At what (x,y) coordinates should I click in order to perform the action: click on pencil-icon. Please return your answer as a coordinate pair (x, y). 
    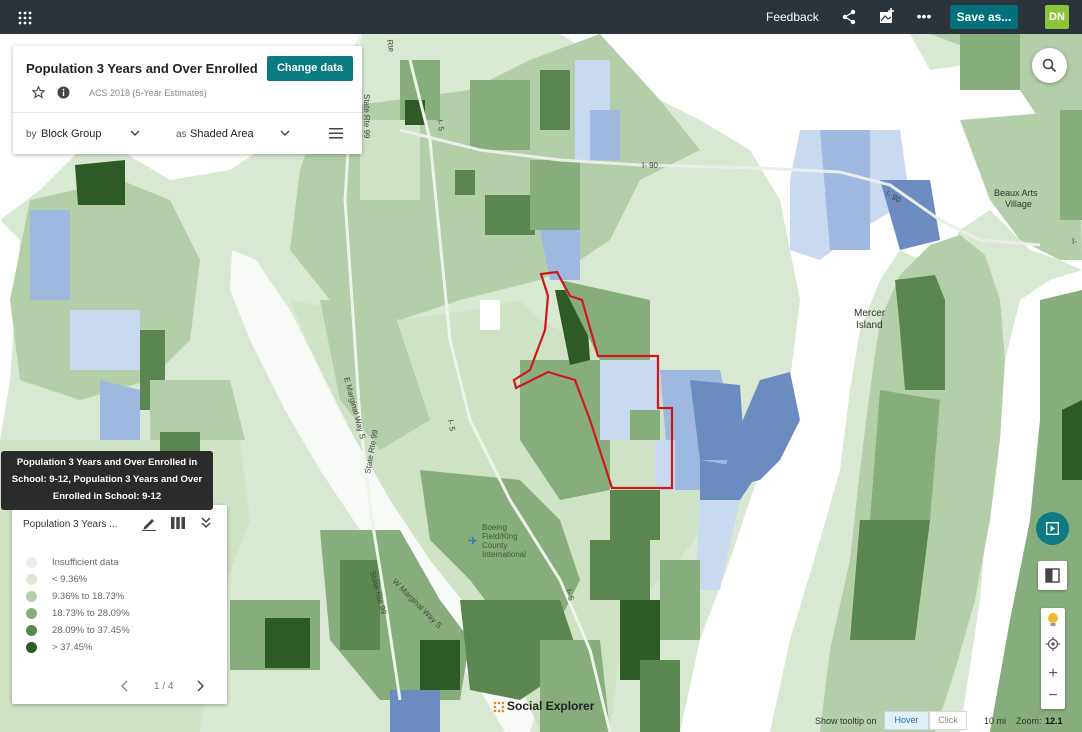
    Looking at the image, I should click on (149, 524).